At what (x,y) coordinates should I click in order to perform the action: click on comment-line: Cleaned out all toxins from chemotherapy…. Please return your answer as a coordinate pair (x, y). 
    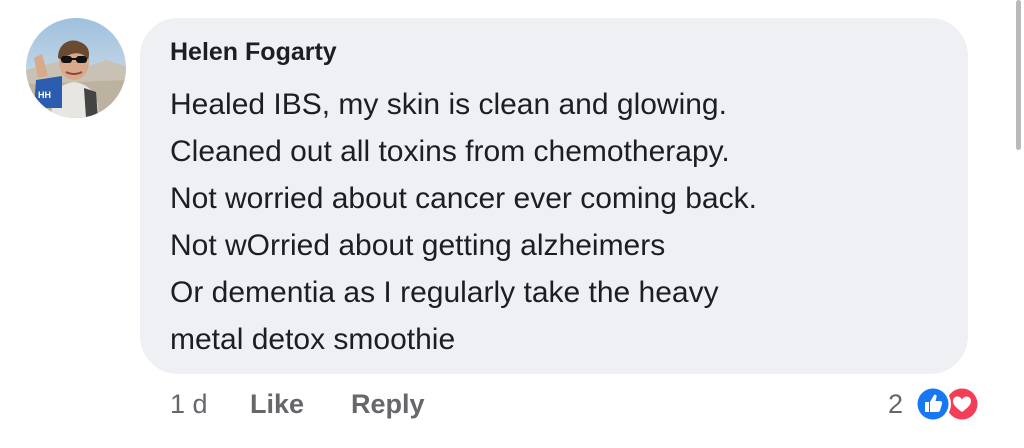
    Looking at the image, I should click on (450, 151).